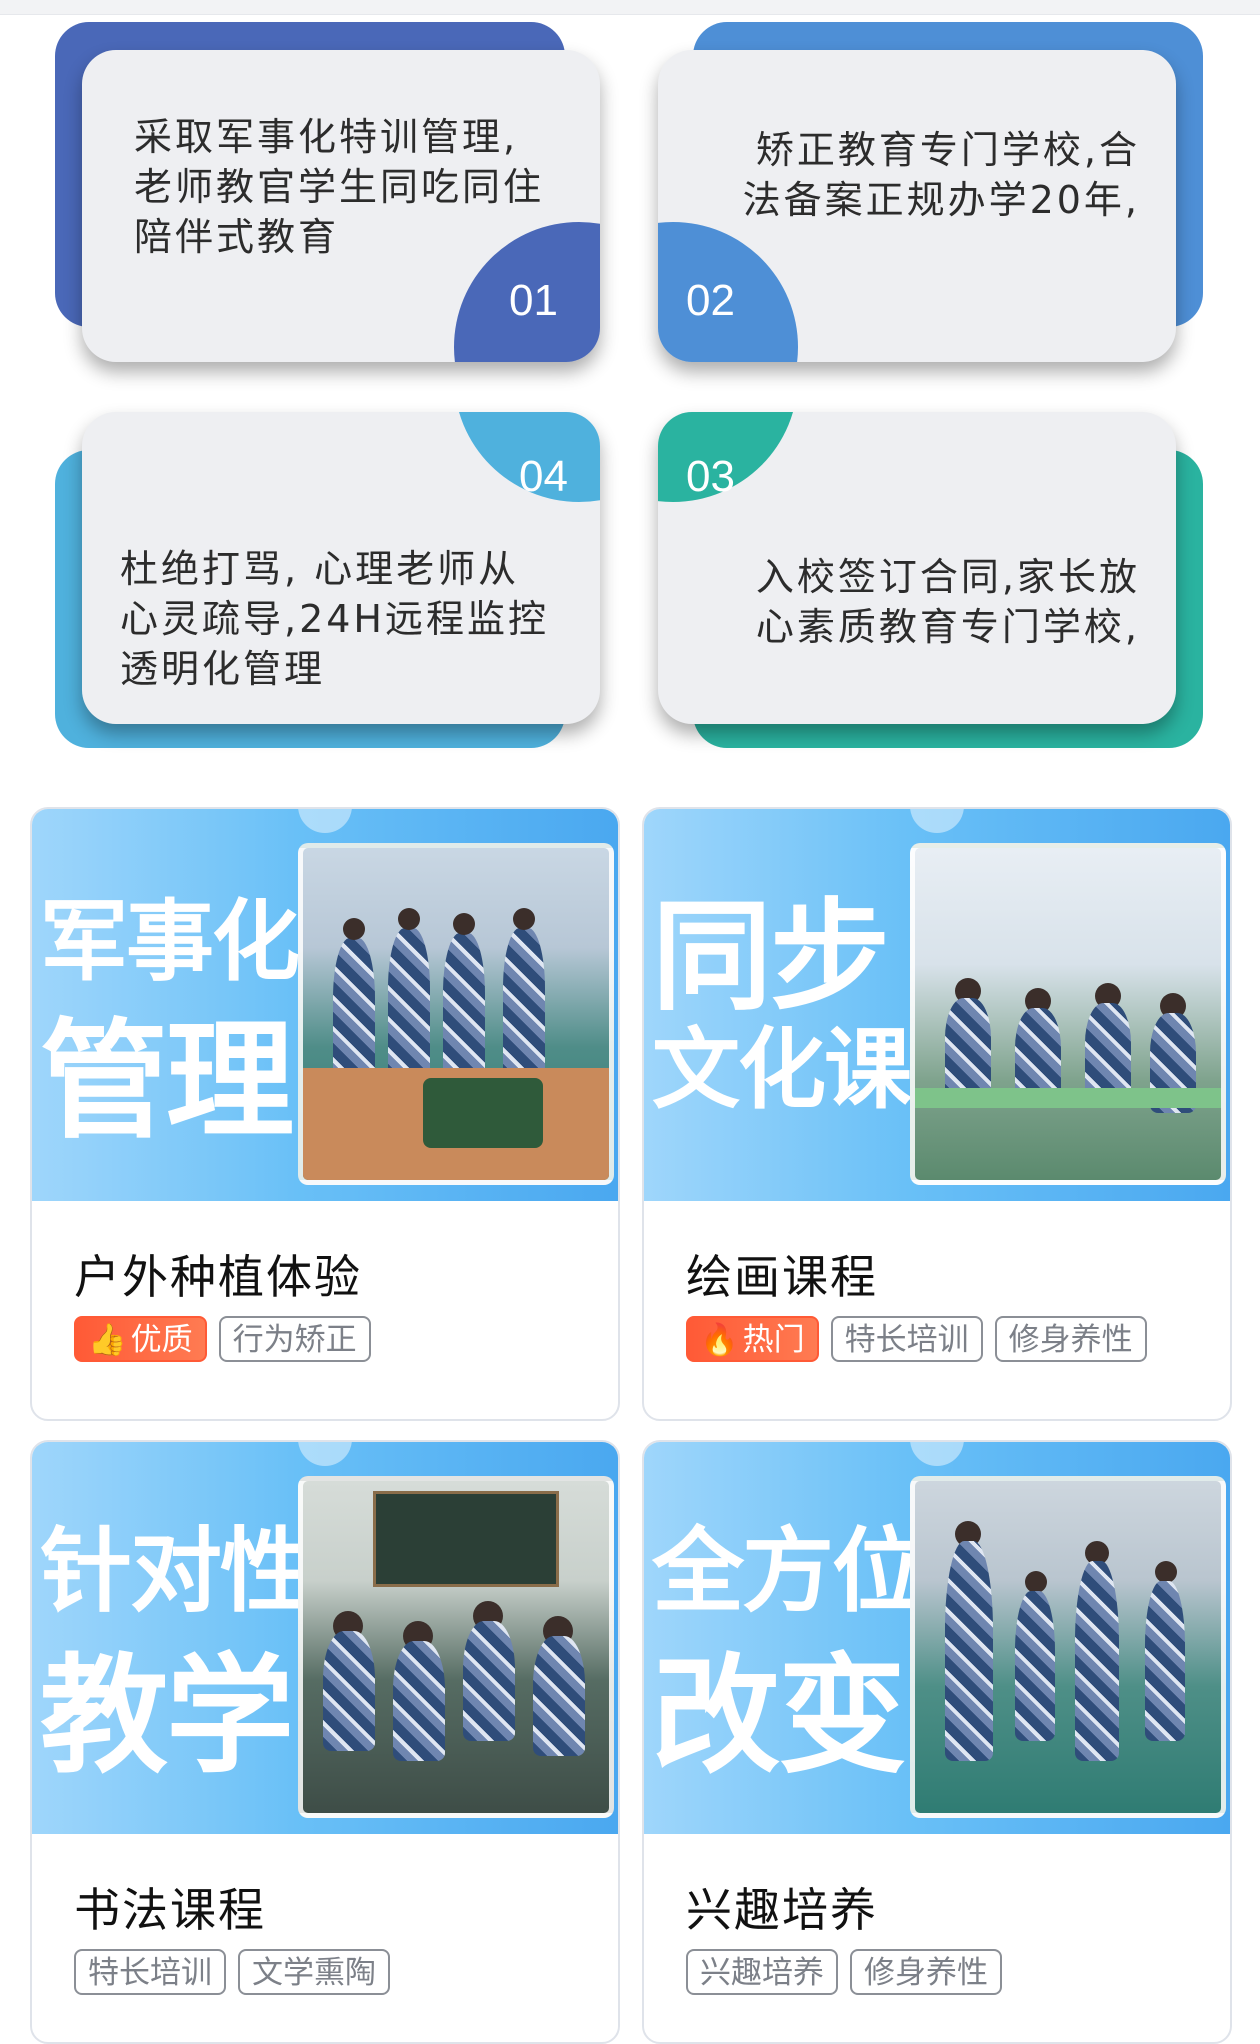  What do you see at coordinates (339, 187) in the screenshot?
I see `feature-text: 采取军事化特训管理, 老师教官学生同吃同住 陪伴式教育` at bounding box center [339, 187].